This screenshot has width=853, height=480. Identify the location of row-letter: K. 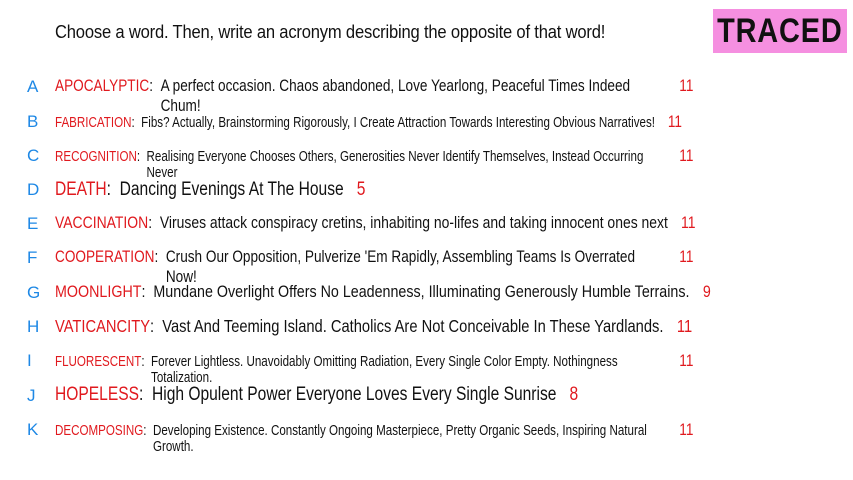
(33, 429).